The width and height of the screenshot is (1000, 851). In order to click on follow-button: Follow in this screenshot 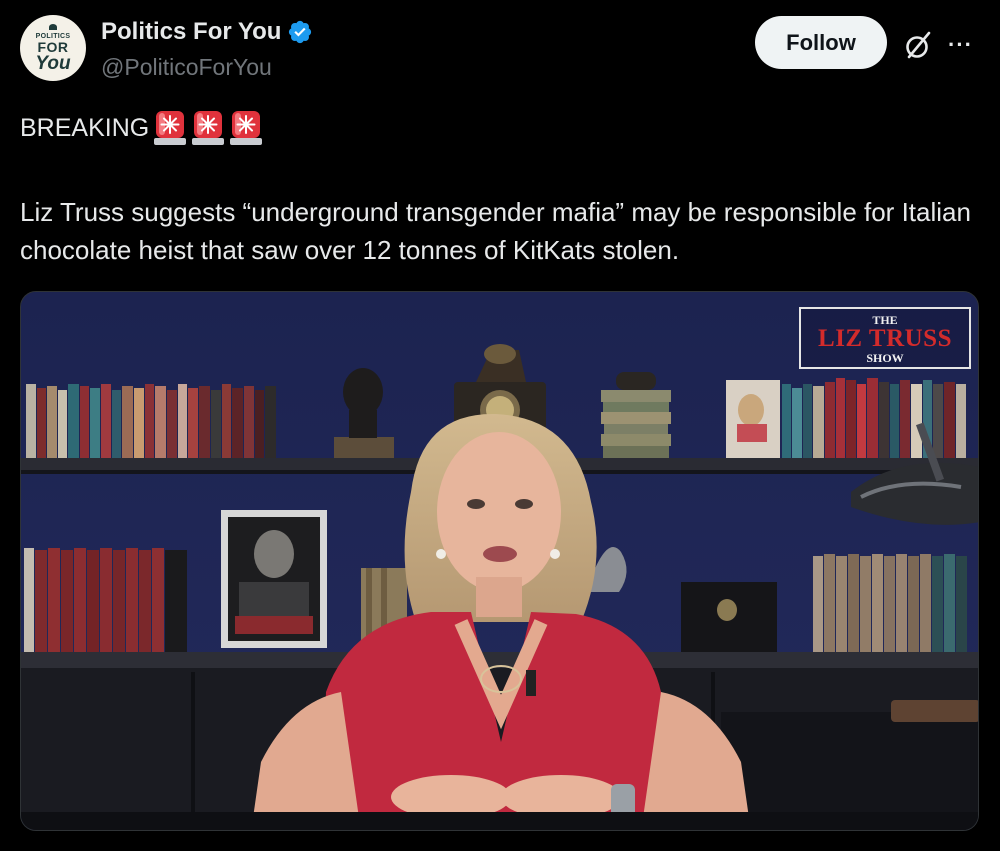, I will do `click(821, 42)`.